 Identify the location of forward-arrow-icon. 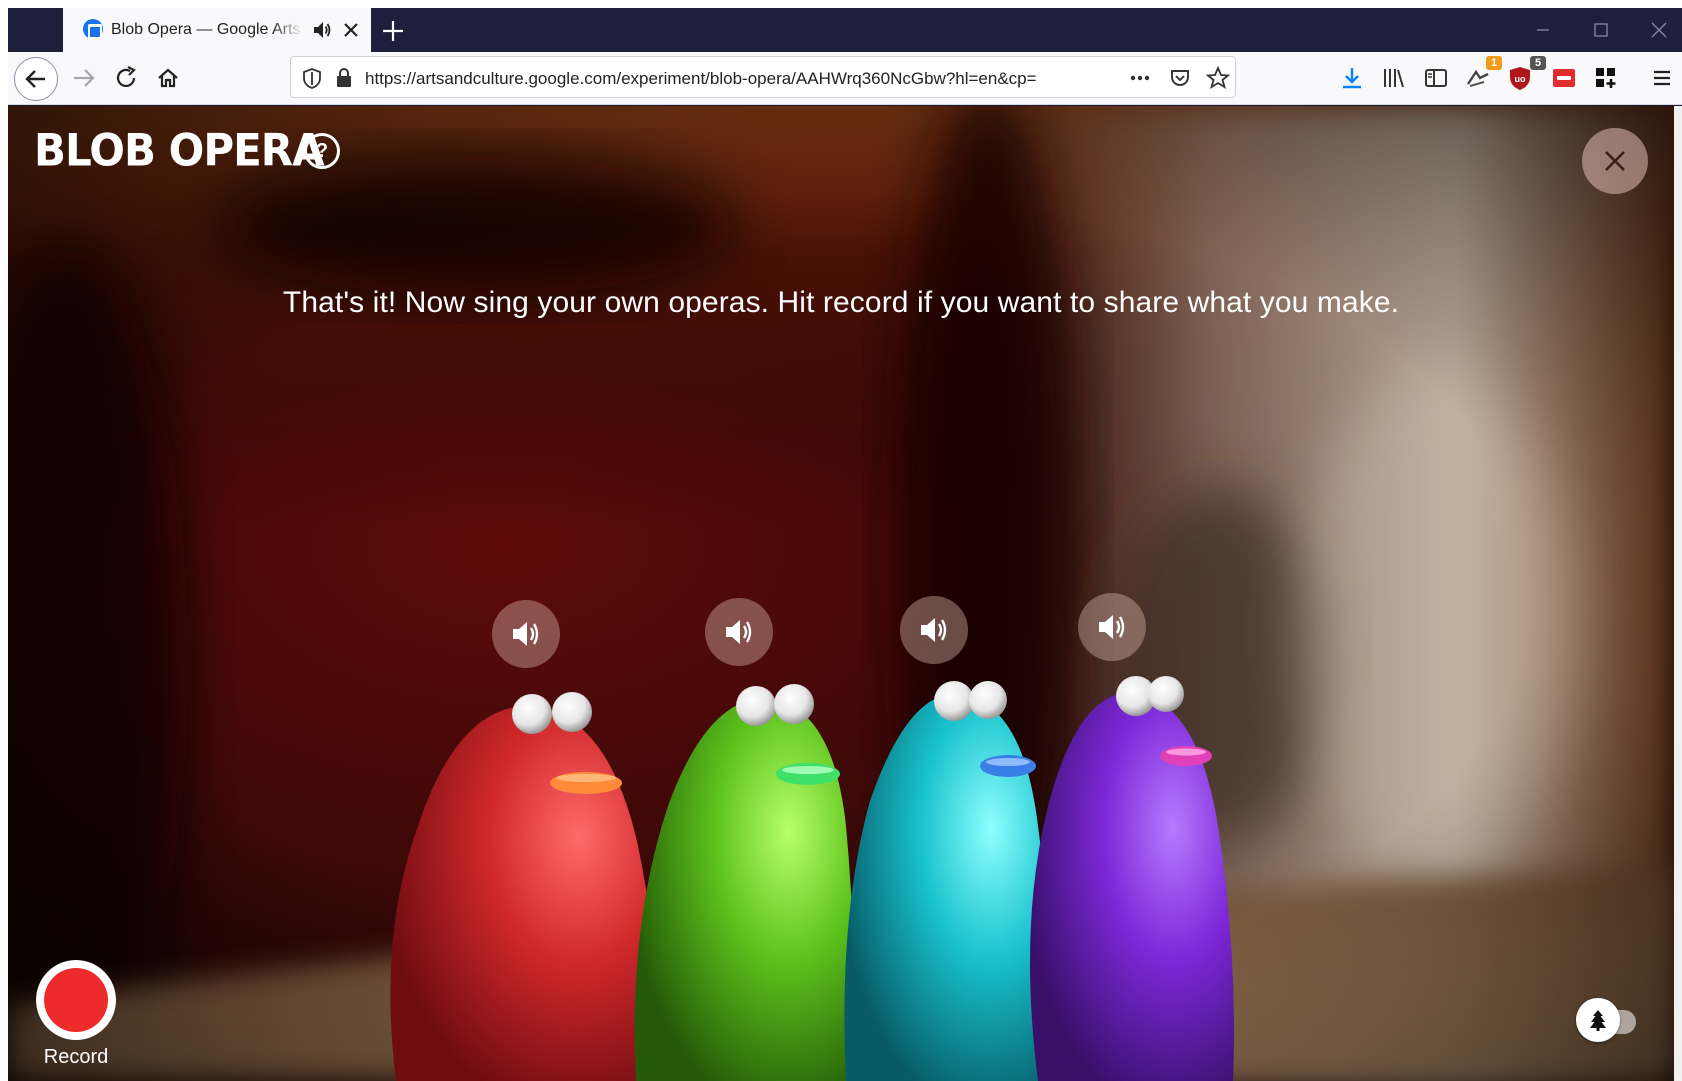
(84, 78).